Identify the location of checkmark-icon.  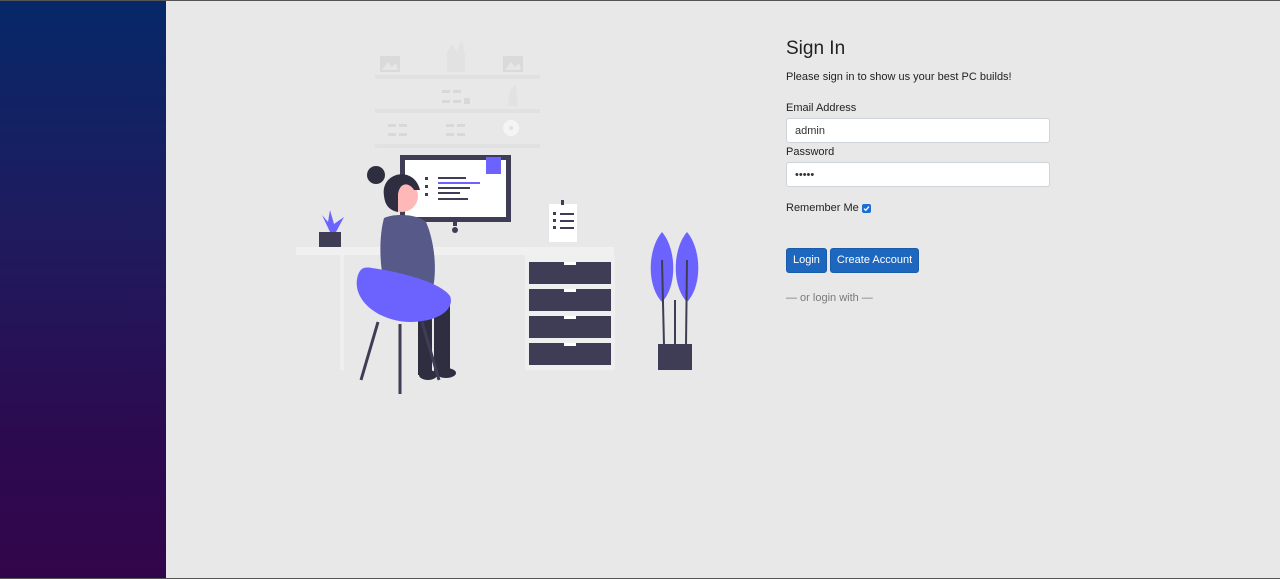
(866, 208).